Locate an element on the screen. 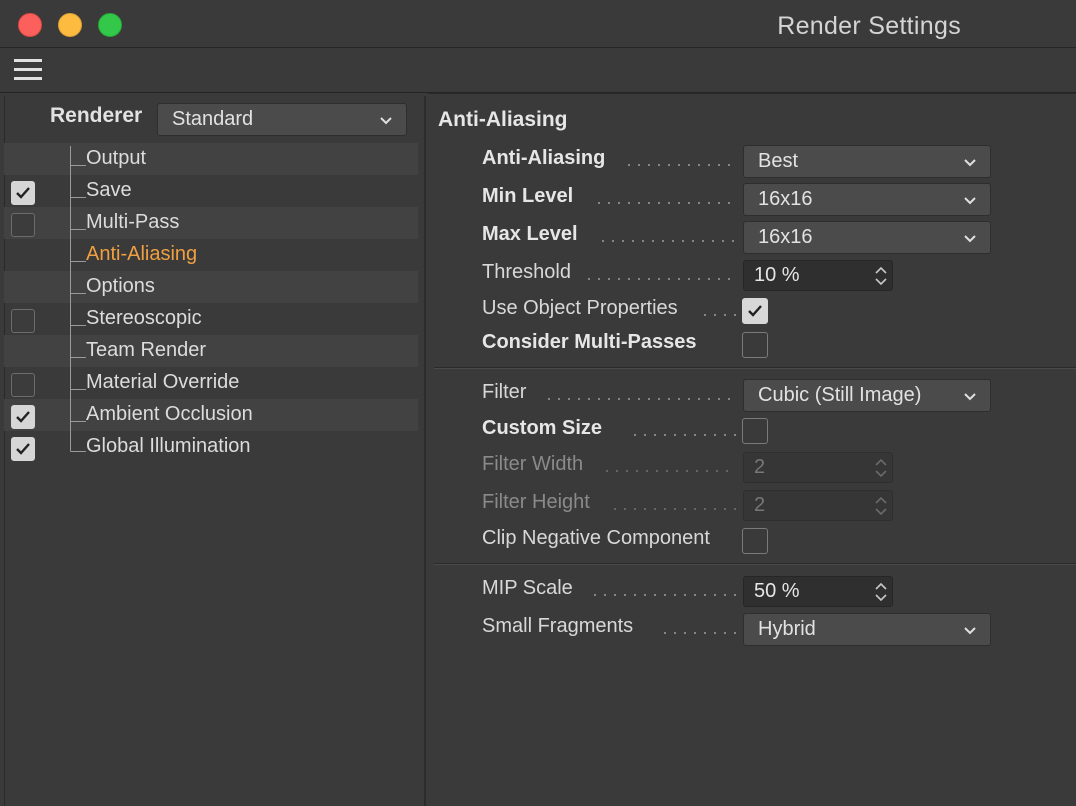  filter-dropdown: Cubic (Still Image) is located at coordinates (867, 395).